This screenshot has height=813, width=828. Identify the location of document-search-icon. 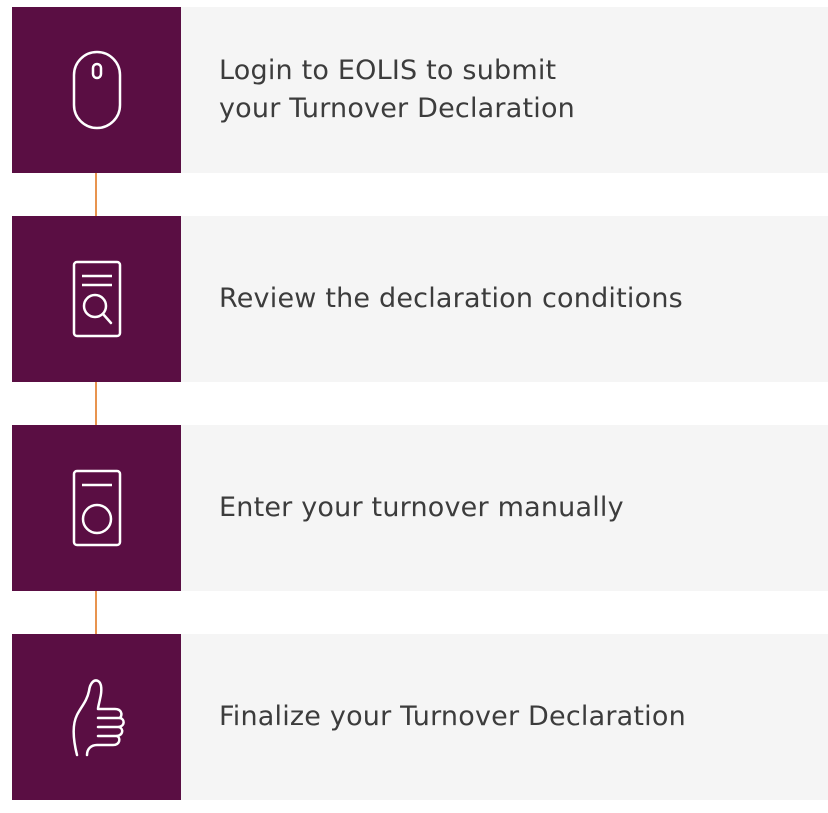
(97, 299).